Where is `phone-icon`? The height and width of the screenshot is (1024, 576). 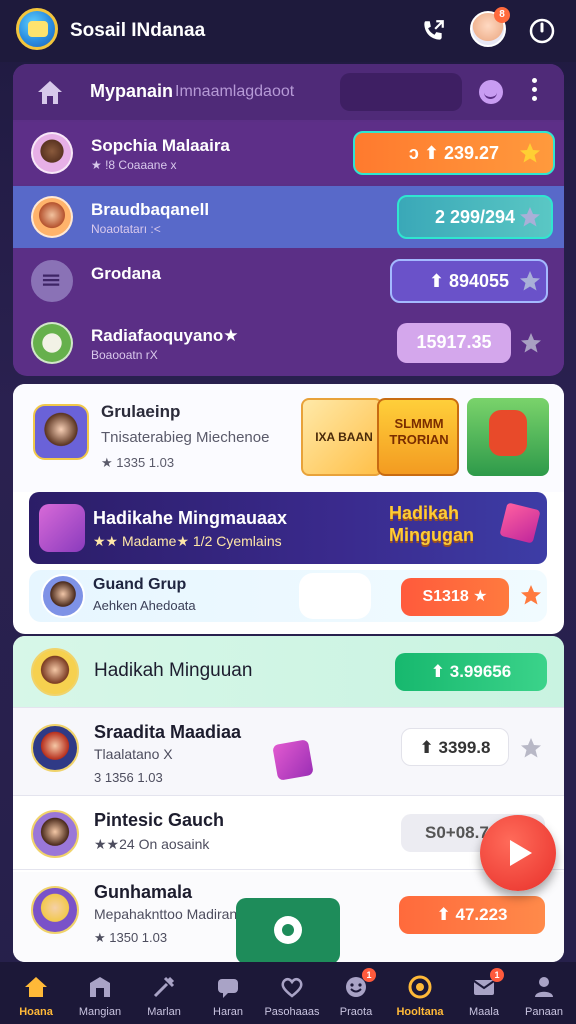
phone-icon is located at coordinates (433, 31).